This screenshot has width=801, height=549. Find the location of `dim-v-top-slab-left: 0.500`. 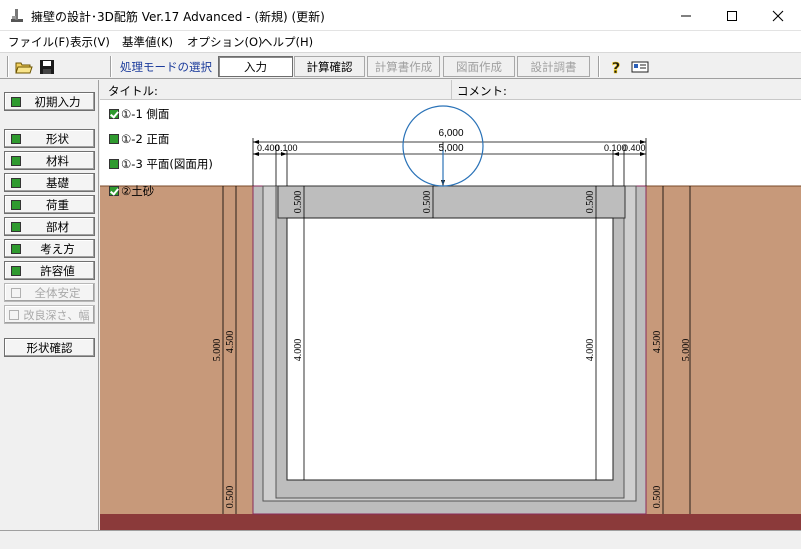

dim-v-top-slab-left: 0.500 is located at coordinates (298, 202).